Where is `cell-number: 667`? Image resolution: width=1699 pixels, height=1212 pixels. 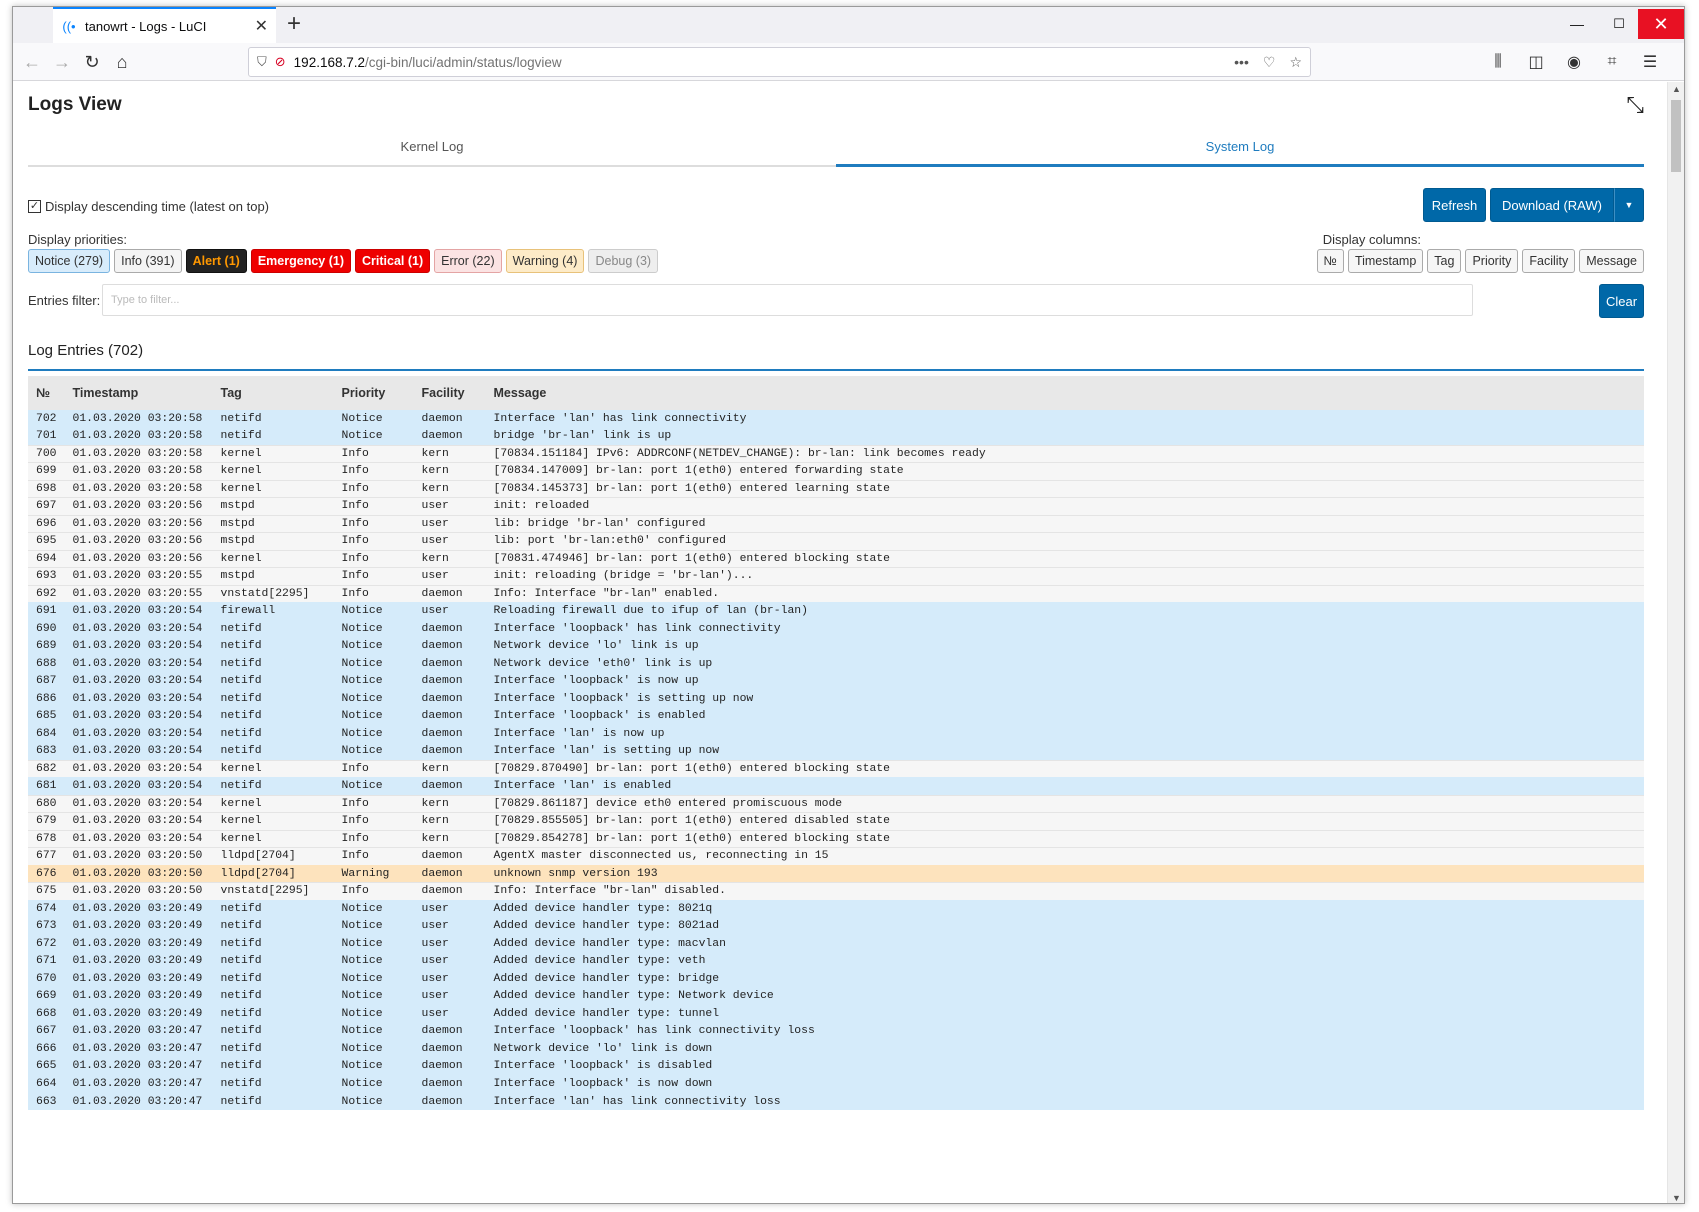
cell-number: 667 is located at coordinates (46, 1031).